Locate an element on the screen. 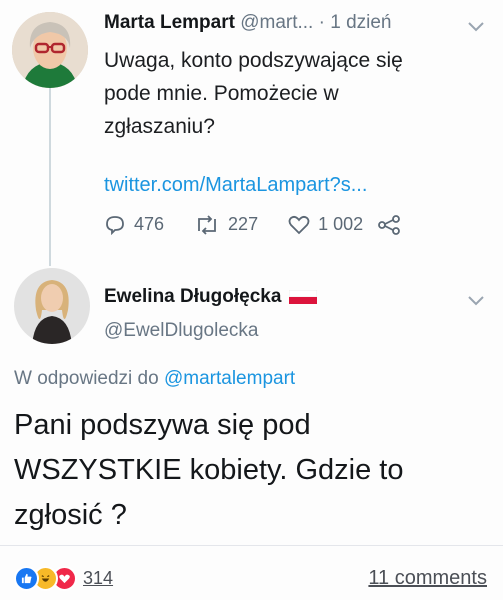 The height and width of the screenshot is (600, 503). share-icon is located at coordinates (389, 224).